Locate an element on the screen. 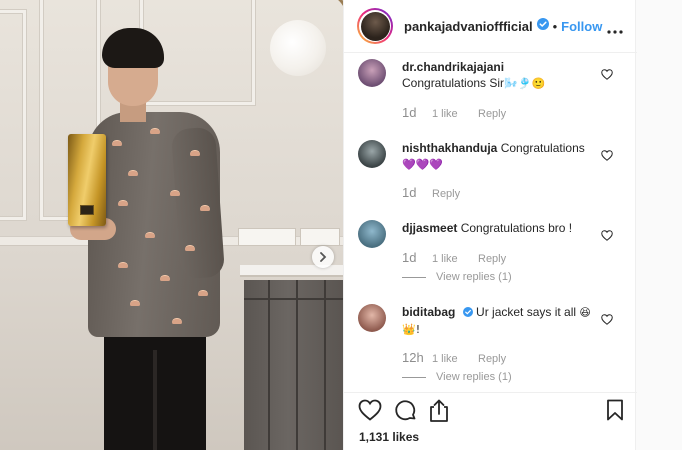 The image size is (682, 450). comment-message: Congratulations Sir is located at coordinates (453, 83).